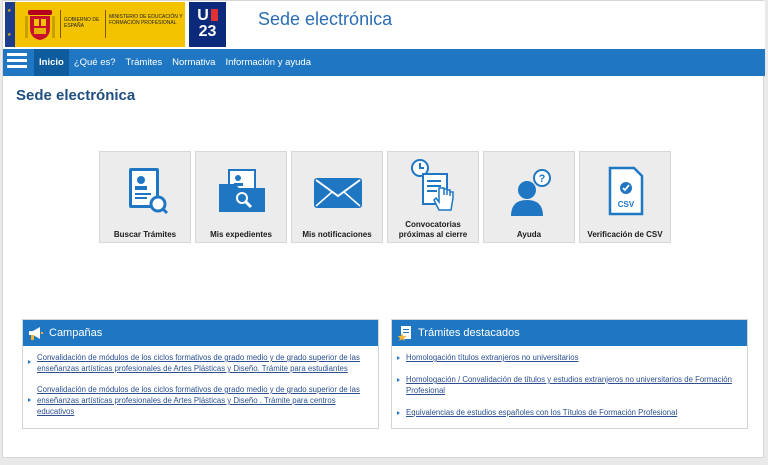 This screenshot has height=465, width=768. I want to click on star-document-icon, so click(404, 333).